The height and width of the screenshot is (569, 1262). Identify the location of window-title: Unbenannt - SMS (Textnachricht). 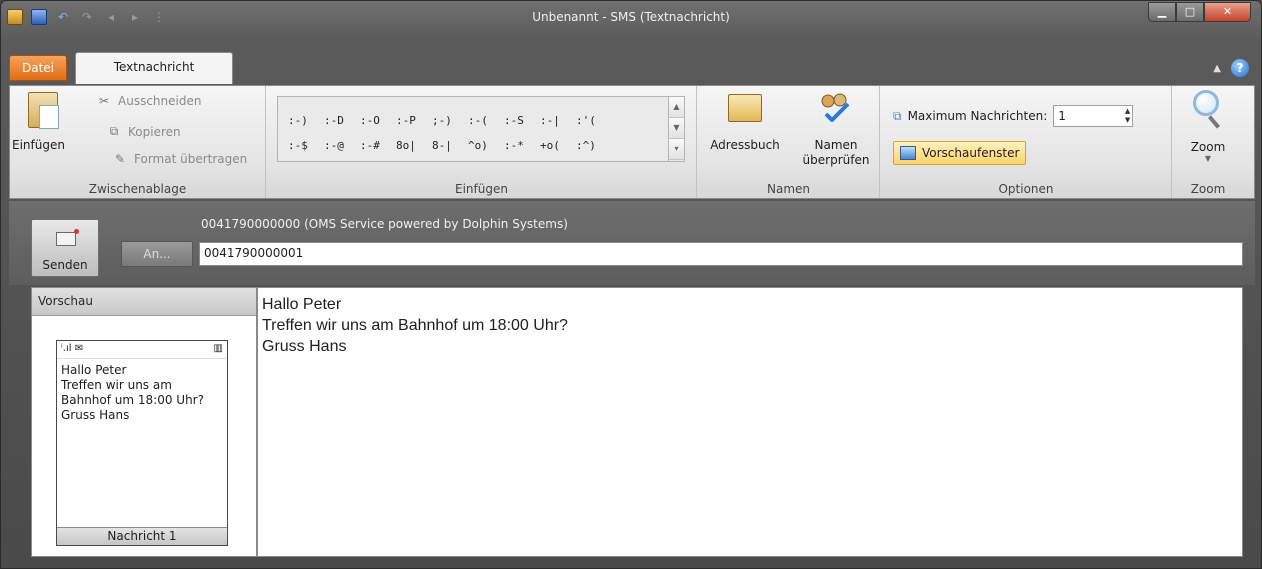
(631, 17).